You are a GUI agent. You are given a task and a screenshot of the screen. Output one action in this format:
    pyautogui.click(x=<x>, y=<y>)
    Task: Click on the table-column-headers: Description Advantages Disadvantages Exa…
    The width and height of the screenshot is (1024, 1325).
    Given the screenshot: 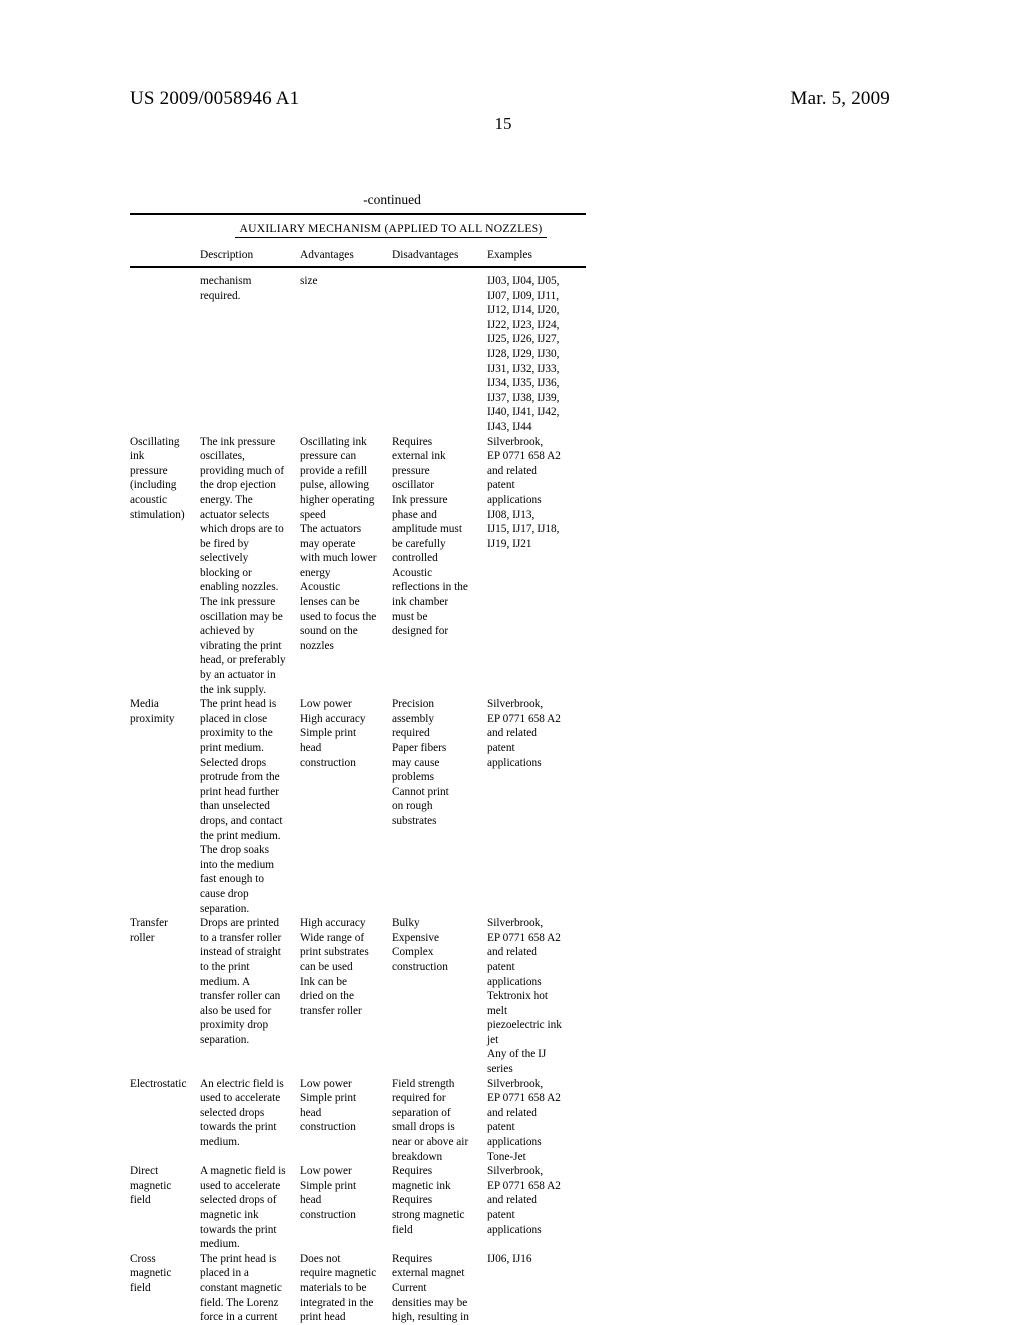 What is the action you would take?
    pyautogui.click(x=358, y=253)
    